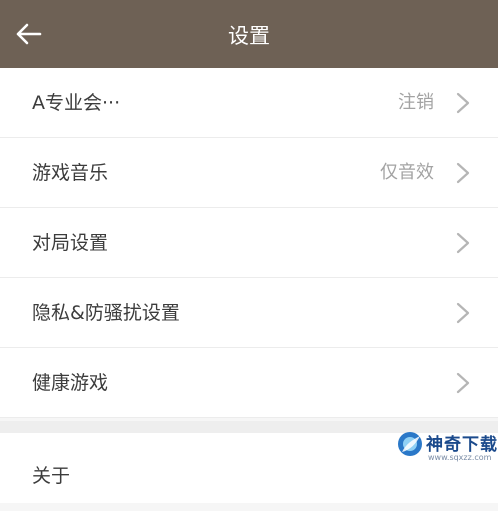  I want to click on app-header: 设置, so click(249, 34).